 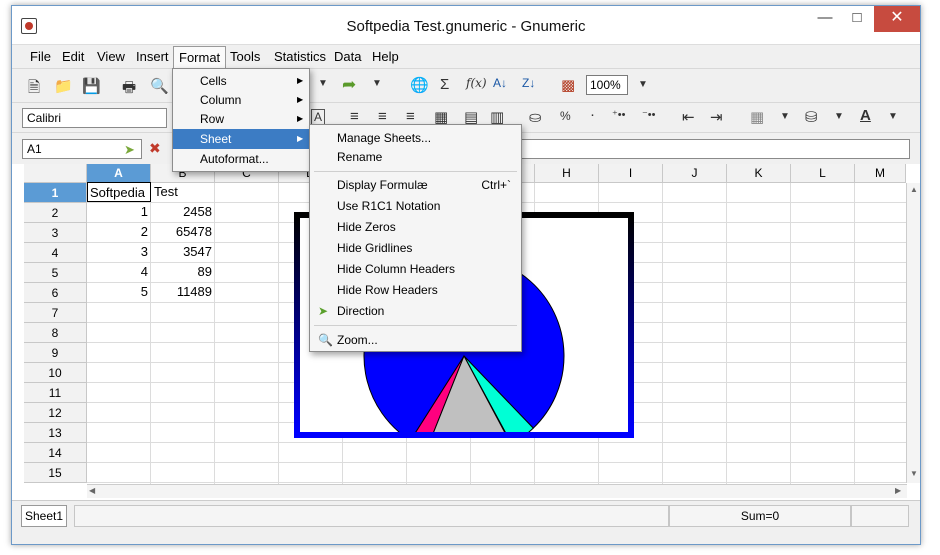 I want to click on cell-b1: Test, so click(x=183, y=192).